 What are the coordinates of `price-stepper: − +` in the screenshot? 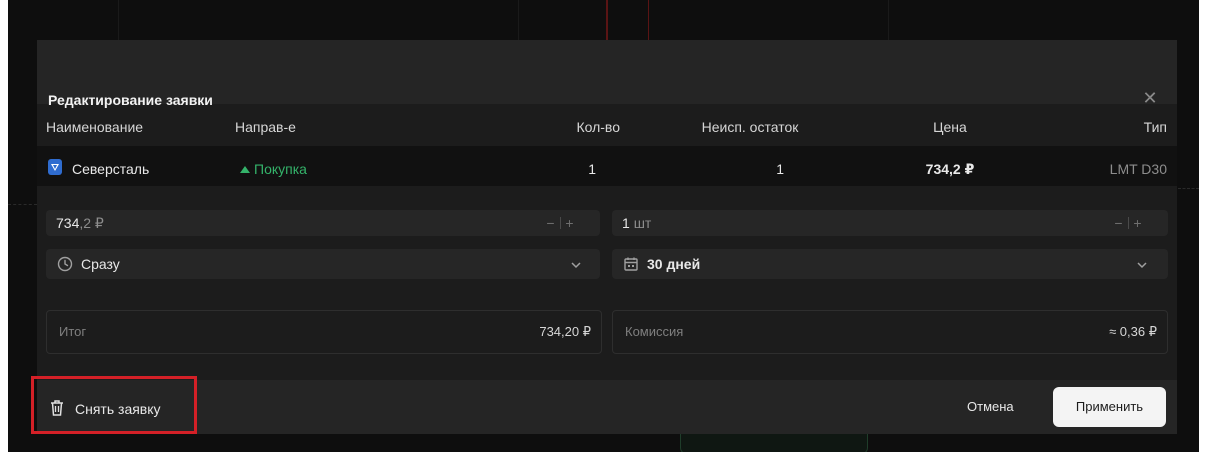 It's located at (560, 223).